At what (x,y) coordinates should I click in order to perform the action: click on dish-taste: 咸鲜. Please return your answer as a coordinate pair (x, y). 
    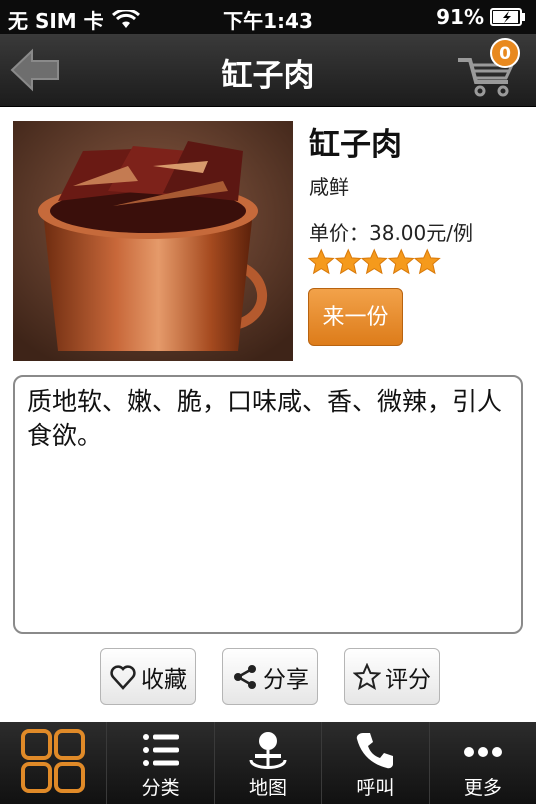
    Looking at the image, I should click on (329, 187).